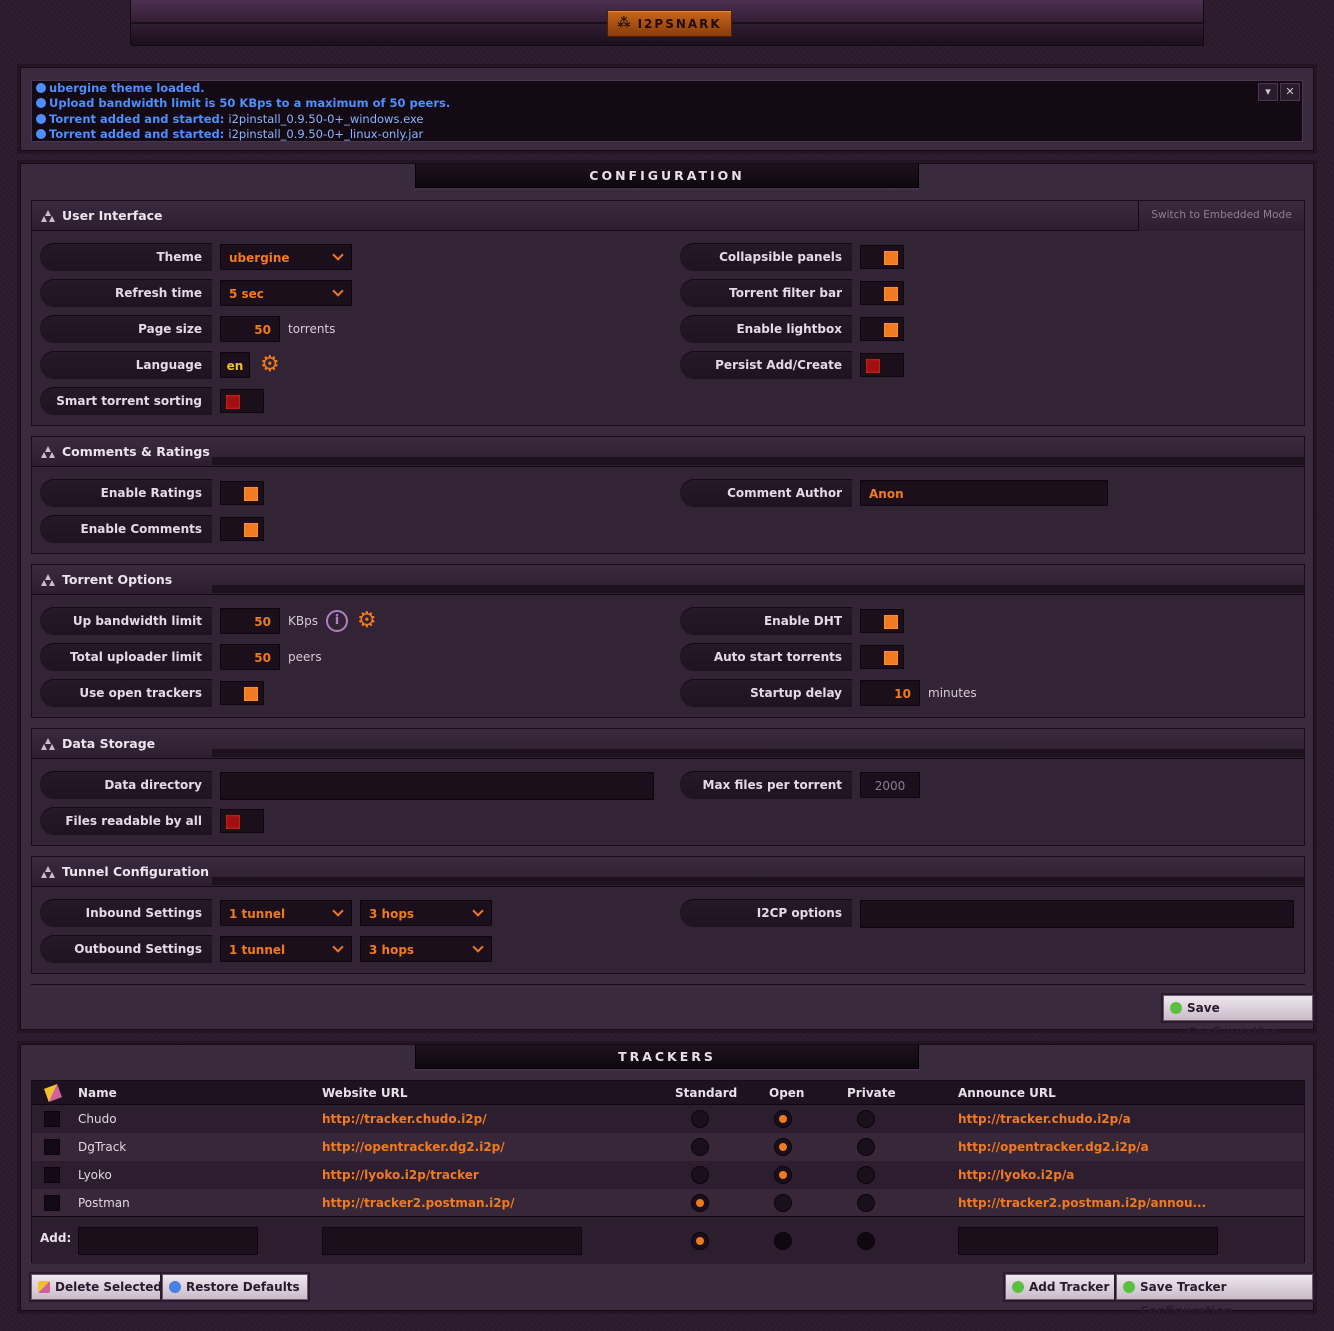 Image resolution: width=1334 pixels, height=1331 pixels. I want to click on info-icon: i, so click(337, 621).